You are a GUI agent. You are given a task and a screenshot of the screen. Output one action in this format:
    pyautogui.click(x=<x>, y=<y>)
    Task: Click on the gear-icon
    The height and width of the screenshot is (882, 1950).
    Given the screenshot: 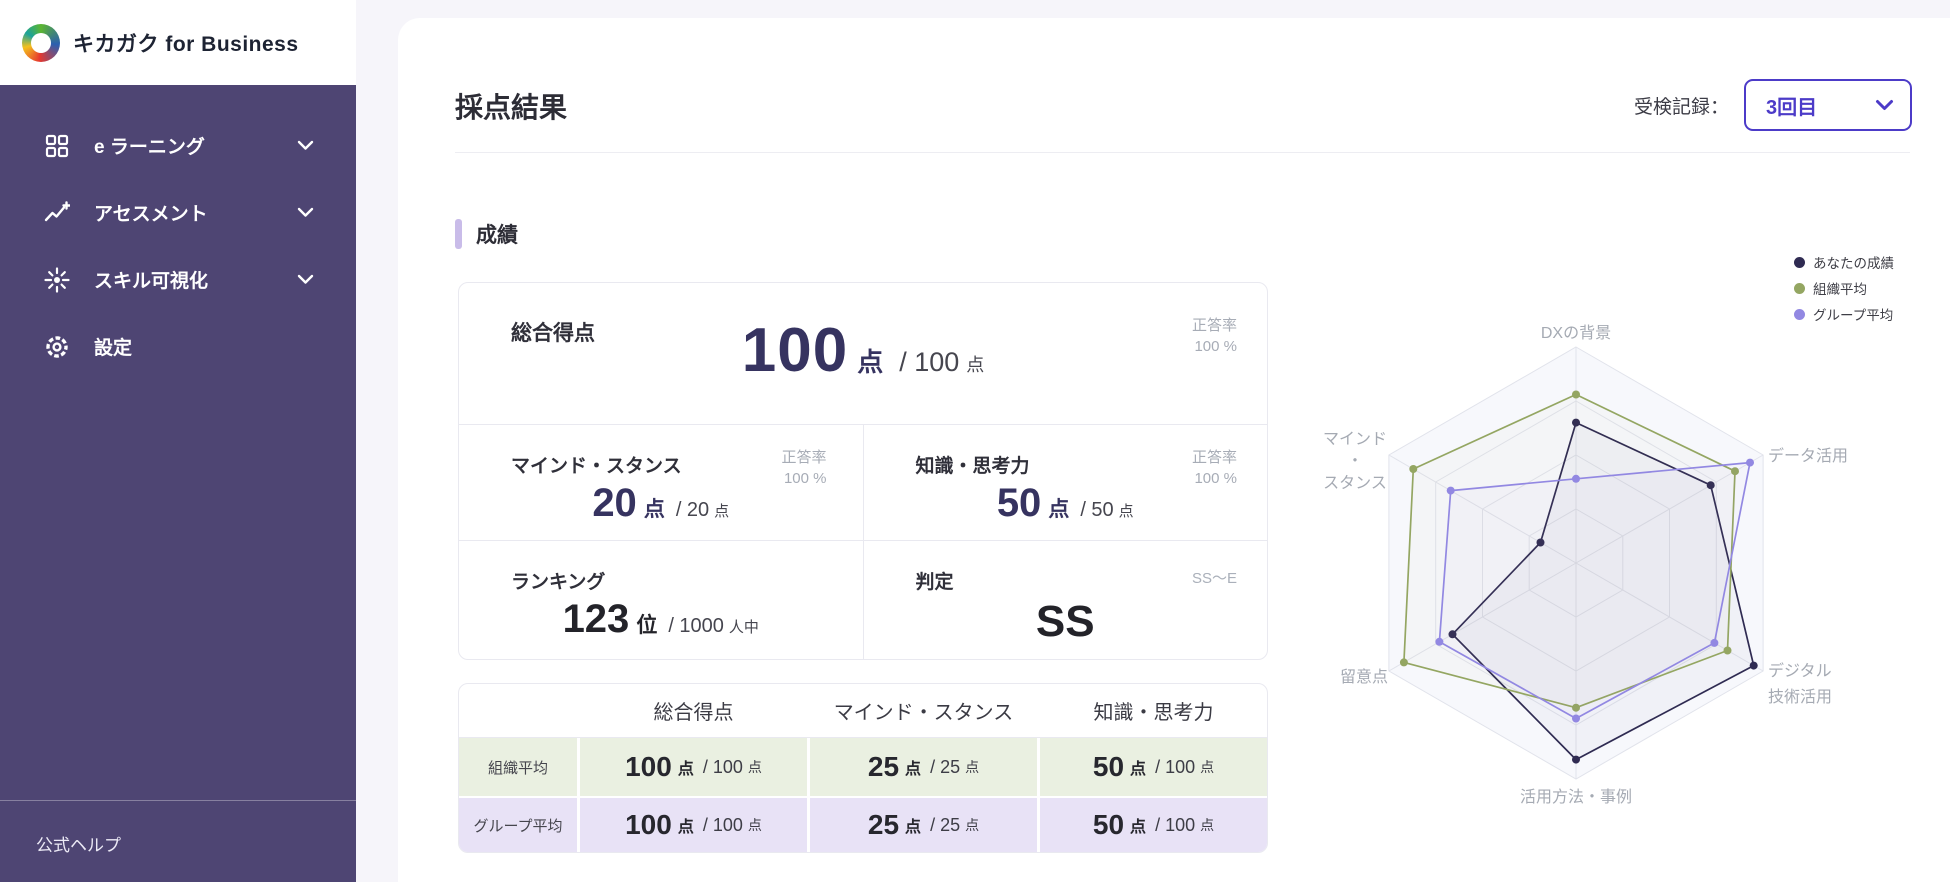 What is the action you would take?
    pyautogui.click(x=57, y=347)
    